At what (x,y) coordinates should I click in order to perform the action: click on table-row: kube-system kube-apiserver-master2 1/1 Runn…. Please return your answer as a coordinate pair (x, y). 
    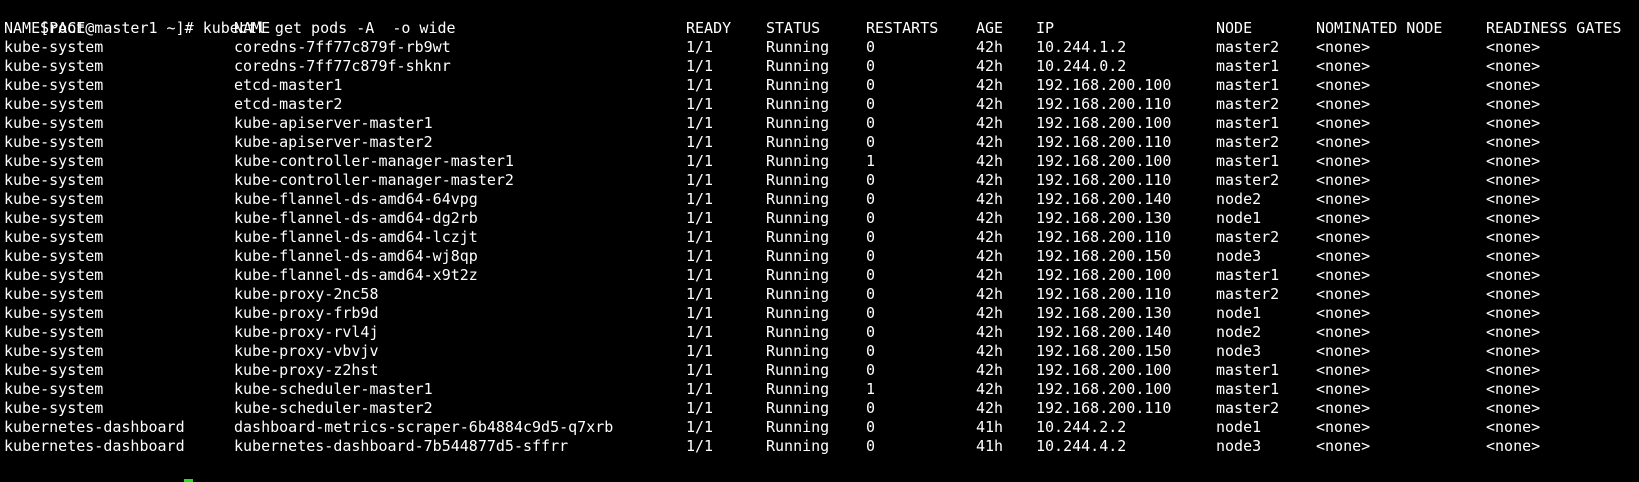
    Looking at the image, I should click on (821, 142).